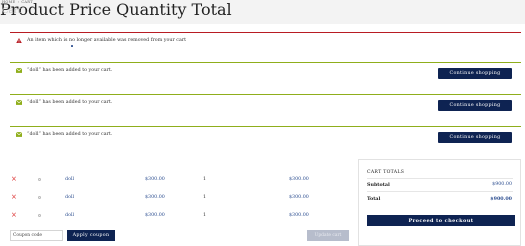 The image size is (525, 246). I want to click on breadcrumb-home: HOME, so click(9, 2).